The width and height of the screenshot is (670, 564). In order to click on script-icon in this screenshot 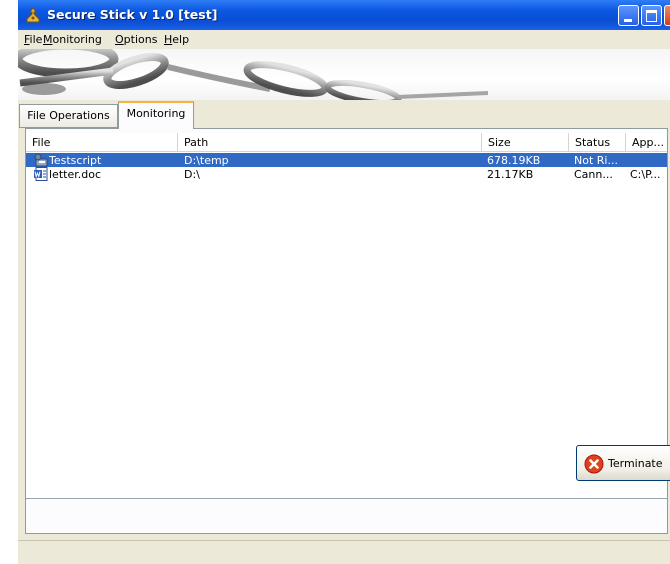, I will do `click(41, 160)`.